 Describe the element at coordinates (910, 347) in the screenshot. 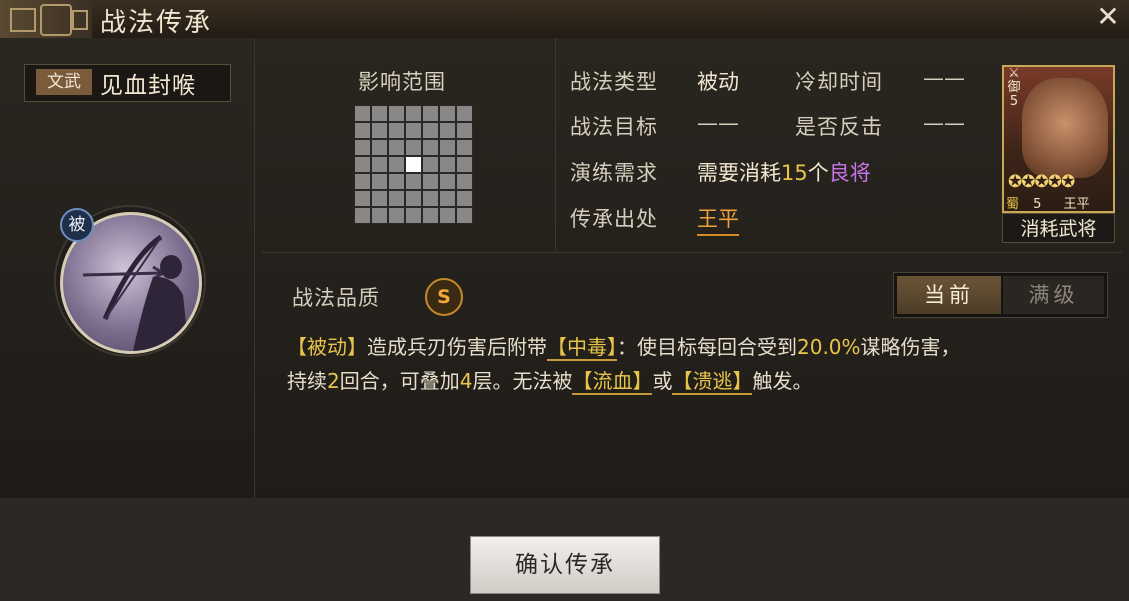

I see `desc-text: 谋略伤害，` at that location.